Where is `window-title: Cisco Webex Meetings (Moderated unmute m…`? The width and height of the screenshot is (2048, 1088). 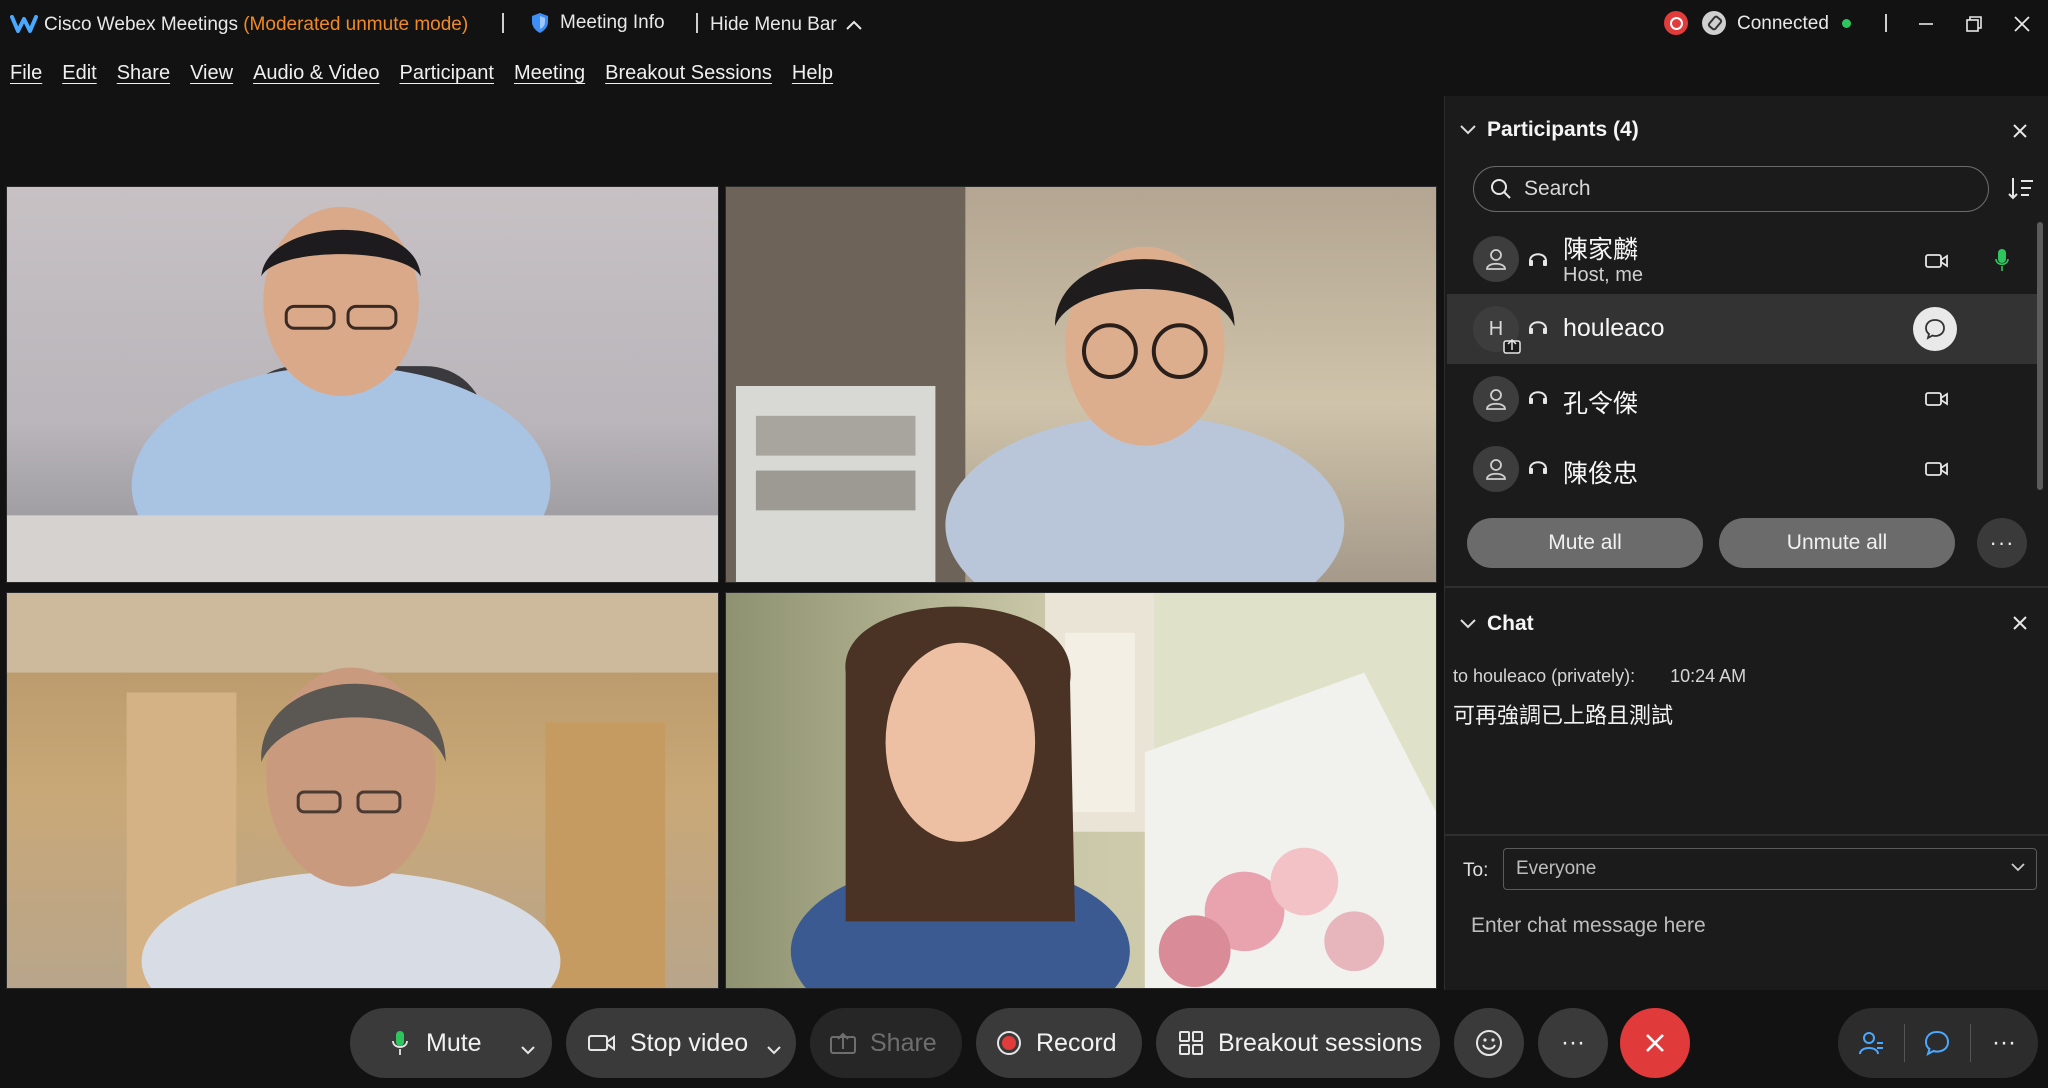
window-title: Cisco Webex Meetings (Moderated unmute m… is located at coordinates (256, 25).